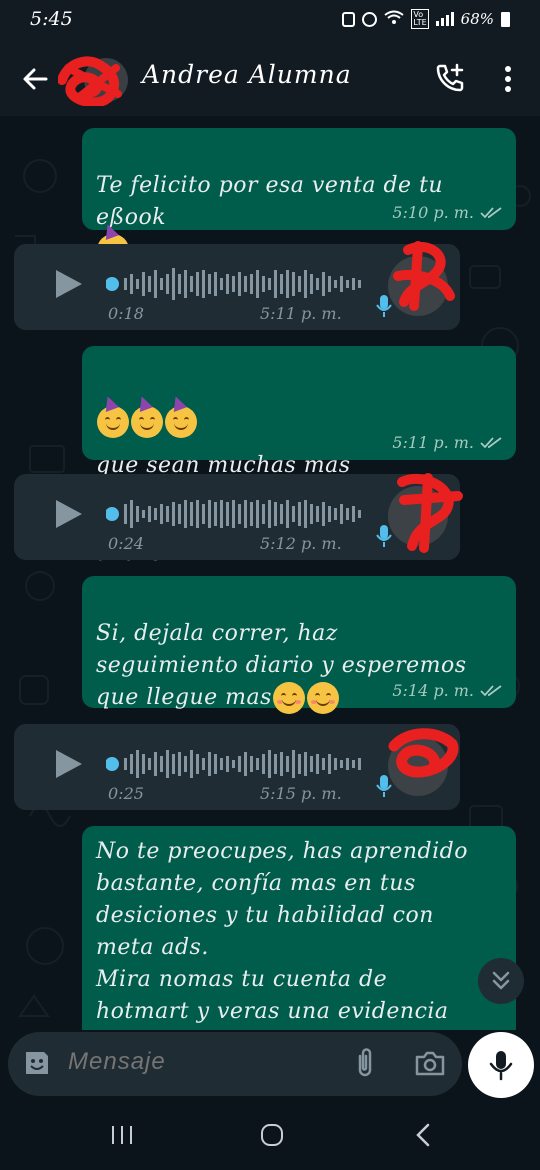 The height and width of the screenshot is (1170, 540). I want to click on voice-duration: 0:24, so click(126, 543).